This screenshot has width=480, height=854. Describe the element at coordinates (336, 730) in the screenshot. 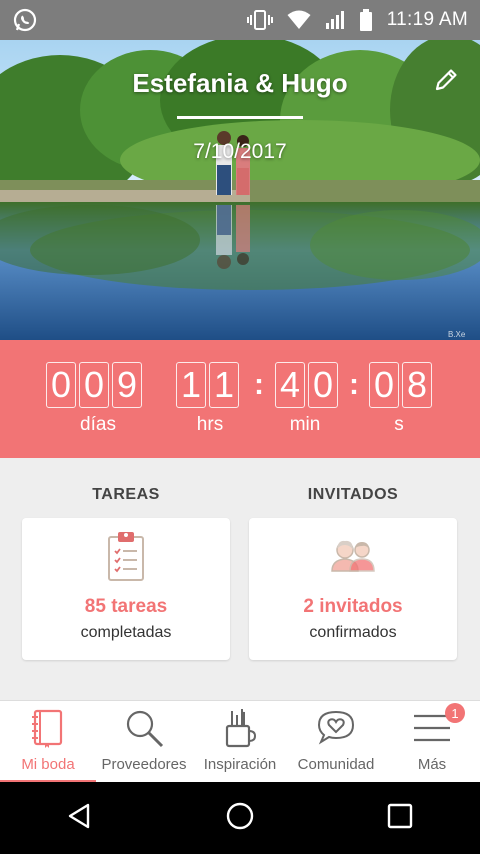

I see `heart-chat-icon` at that location.